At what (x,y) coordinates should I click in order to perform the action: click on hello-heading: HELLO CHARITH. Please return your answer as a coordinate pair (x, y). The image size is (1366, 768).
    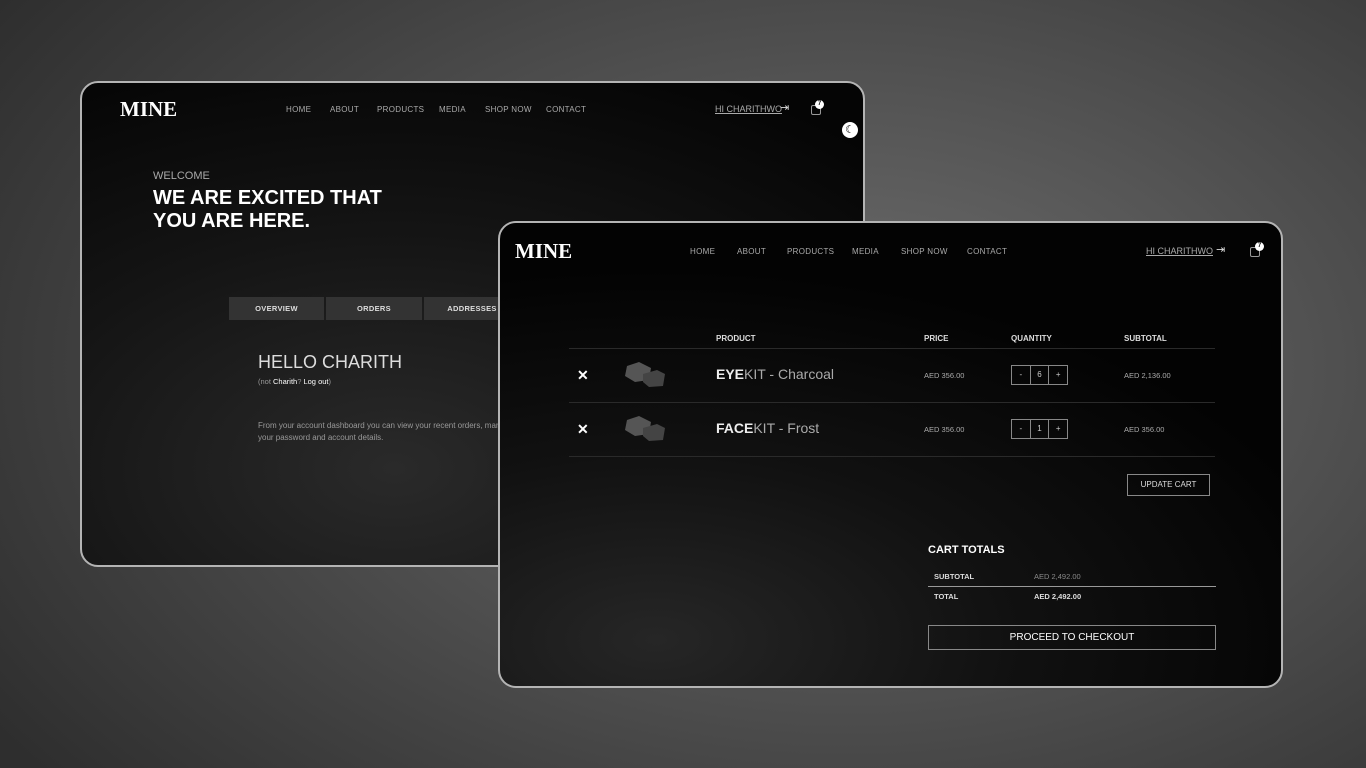
    Looking at the image, I should click on (330, 362).